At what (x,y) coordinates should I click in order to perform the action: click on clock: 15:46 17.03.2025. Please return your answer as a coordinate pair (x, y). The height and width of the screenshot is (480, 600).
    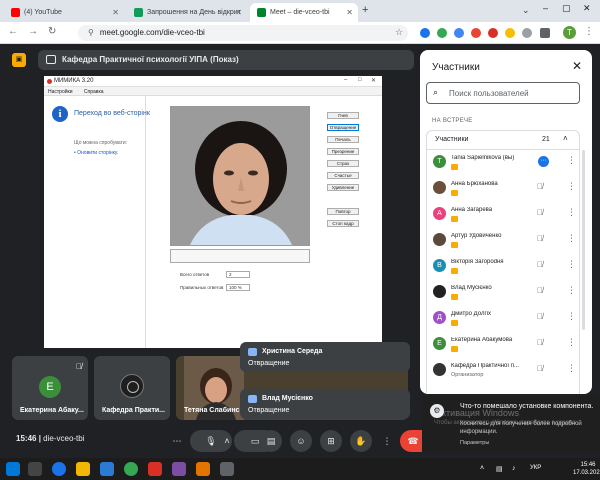
    Looking at the image, I should click on (586, 469).